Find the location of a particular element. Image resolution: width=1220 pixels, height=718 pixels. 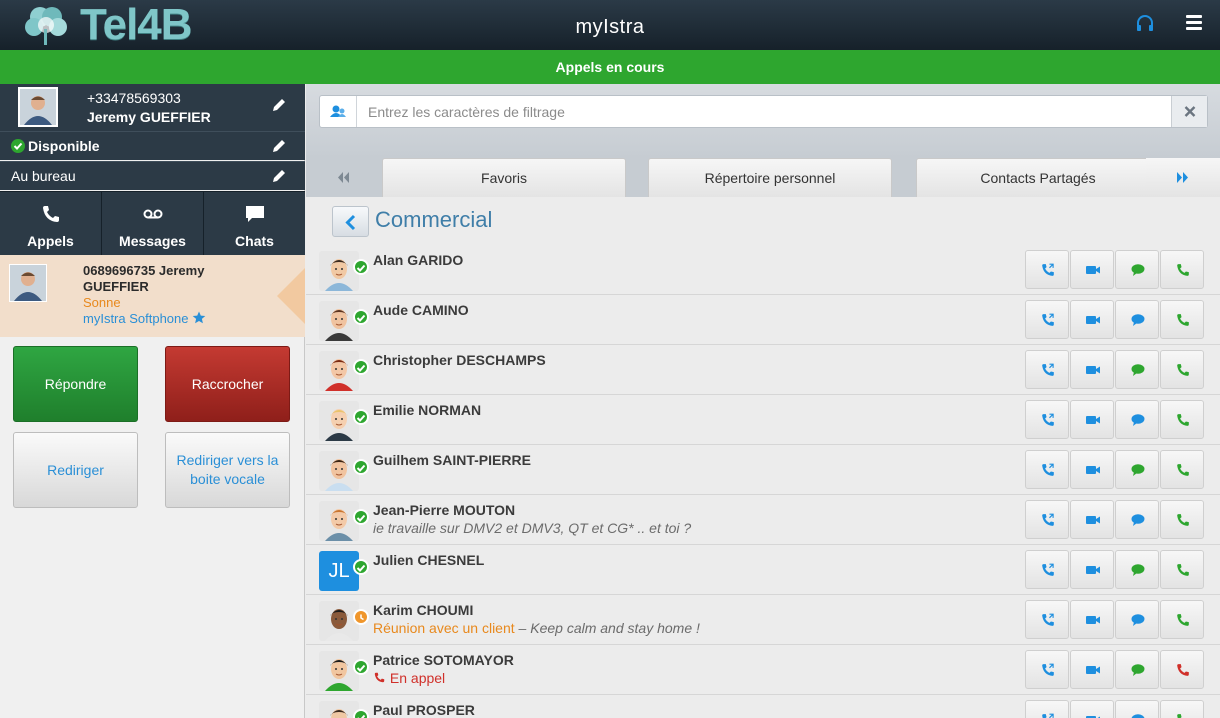

voicemail-icon is located at coordinates (153, 214).